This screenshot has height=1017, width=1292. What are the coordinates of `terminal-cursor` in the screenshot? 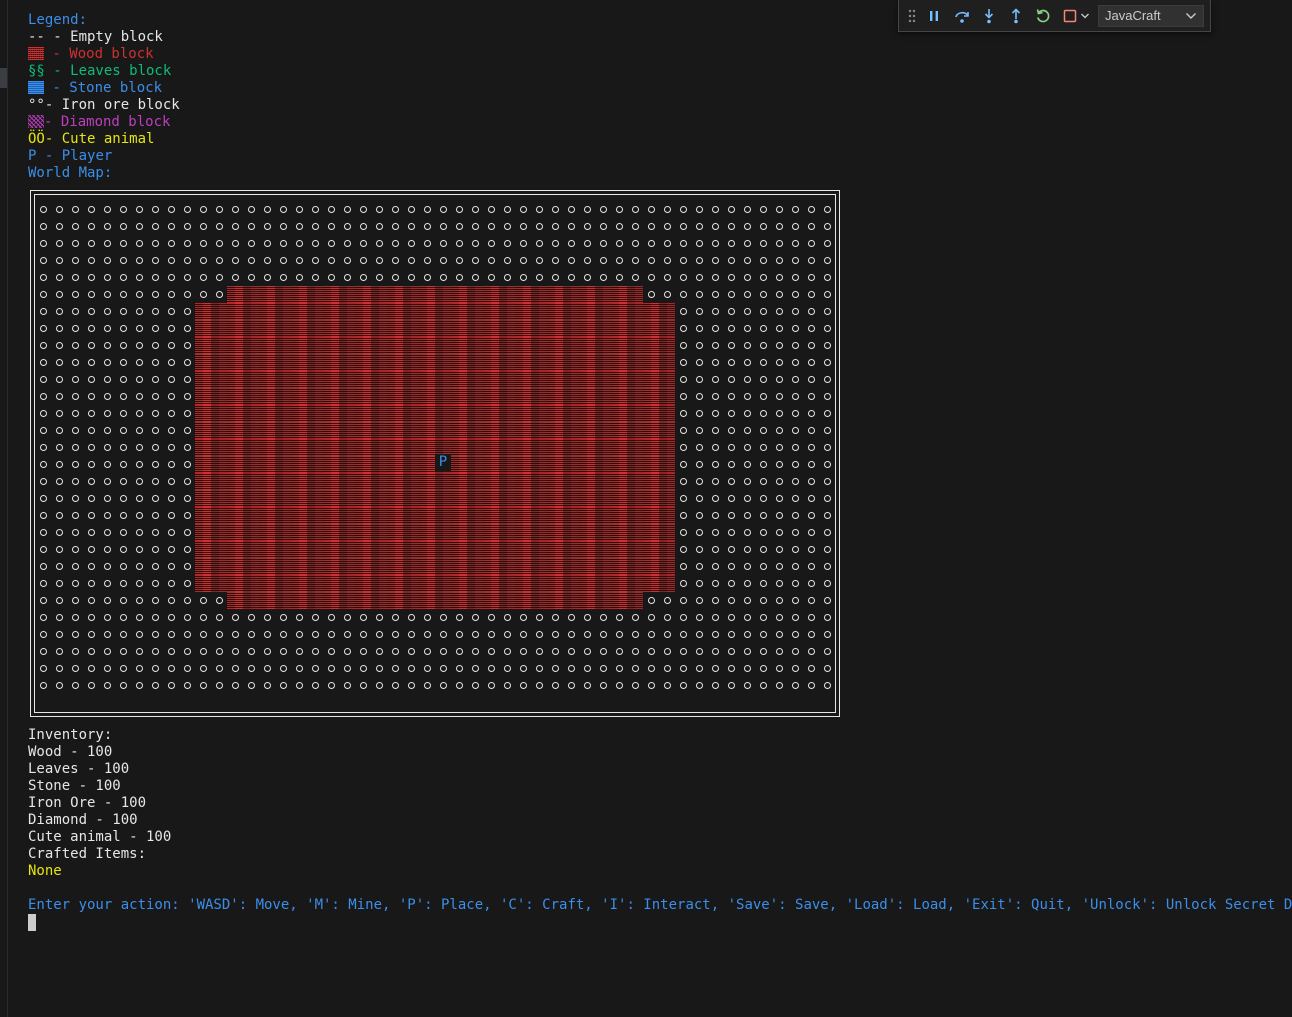 It's located at (32, 922).